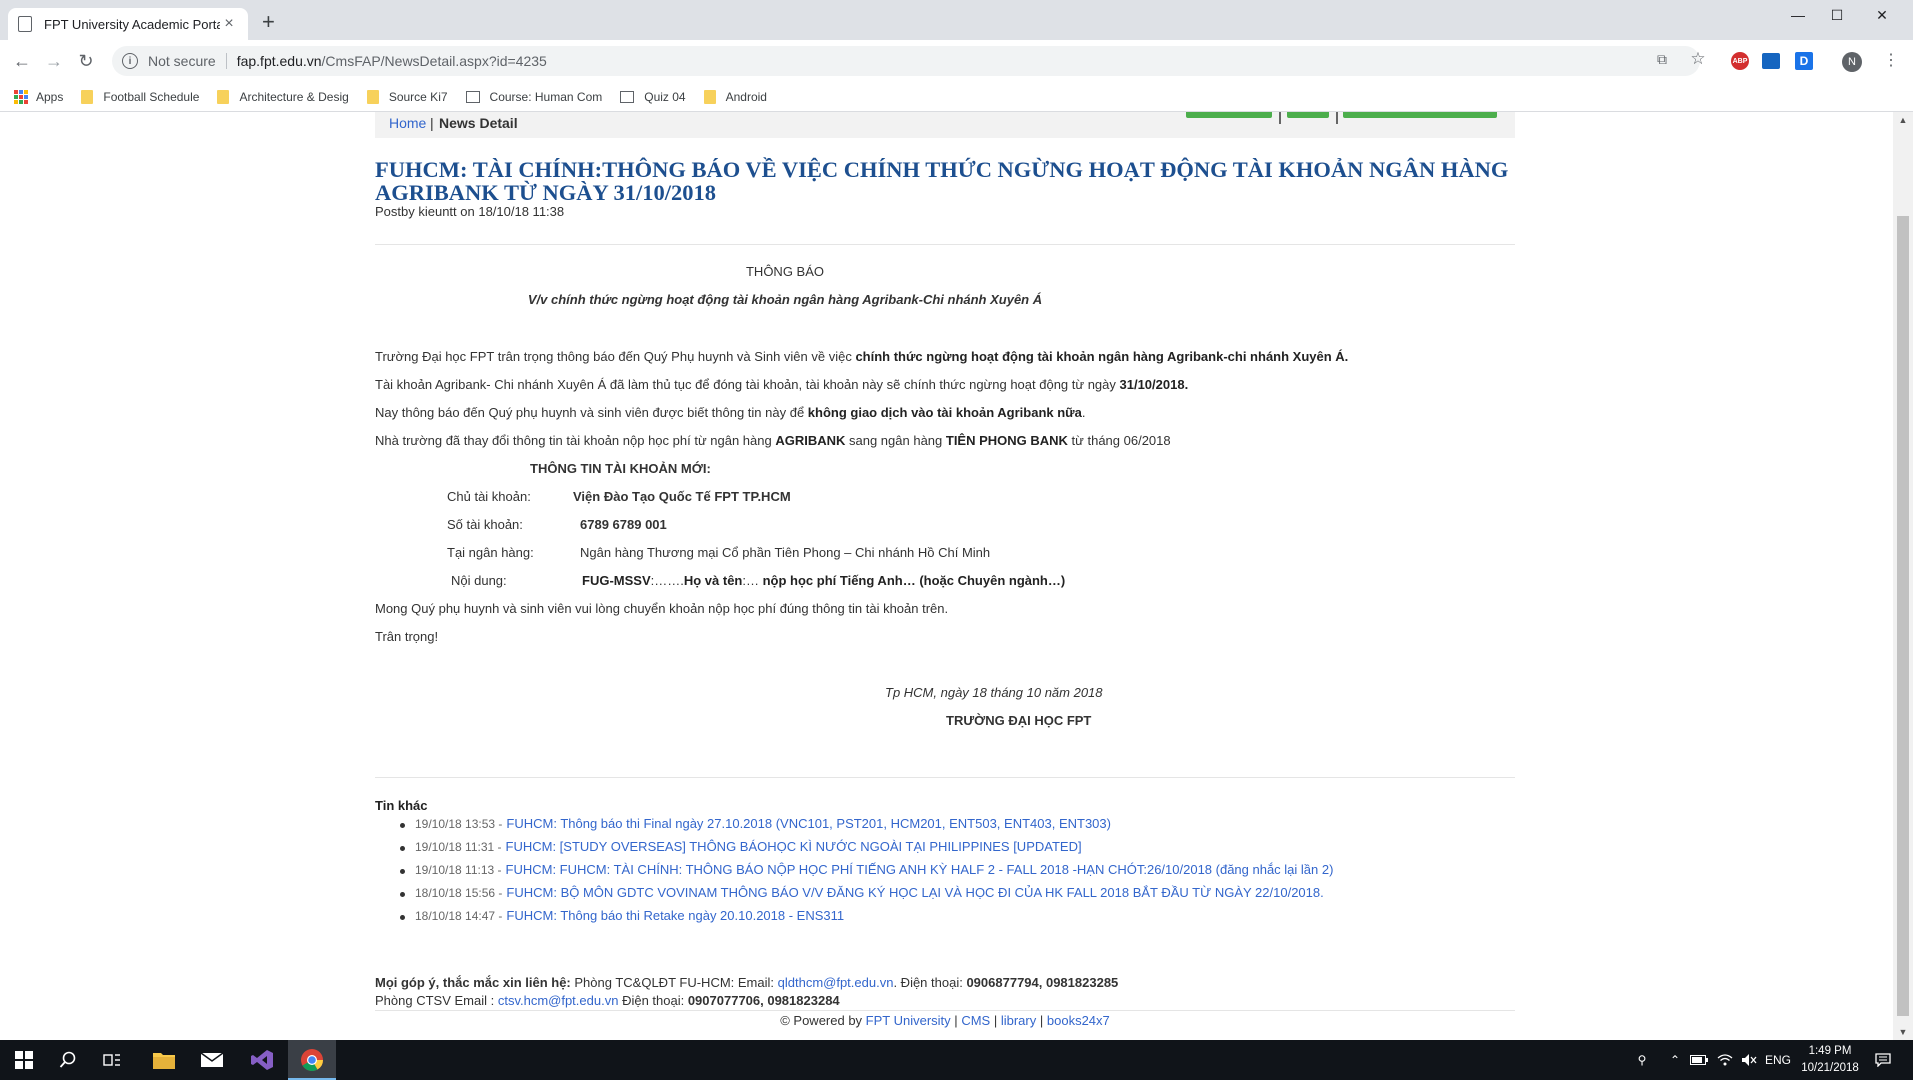  What do you see at coordinates (1883, 1060) in the screenshot?
I see `notification-icon` at bounding box center [1883, 1060].